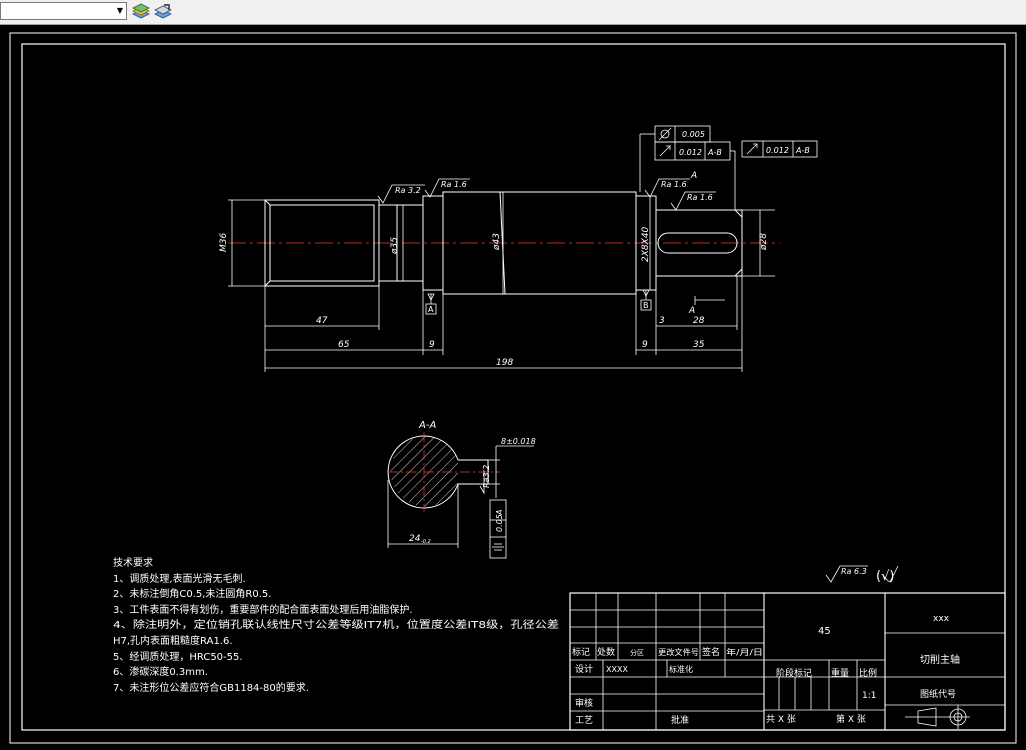 This screenshot has width=1026, height=750. What do you see at coordinates (728, 167) in the screenshot?
I see `tolerance-frames` at bounding box center [728, 167].